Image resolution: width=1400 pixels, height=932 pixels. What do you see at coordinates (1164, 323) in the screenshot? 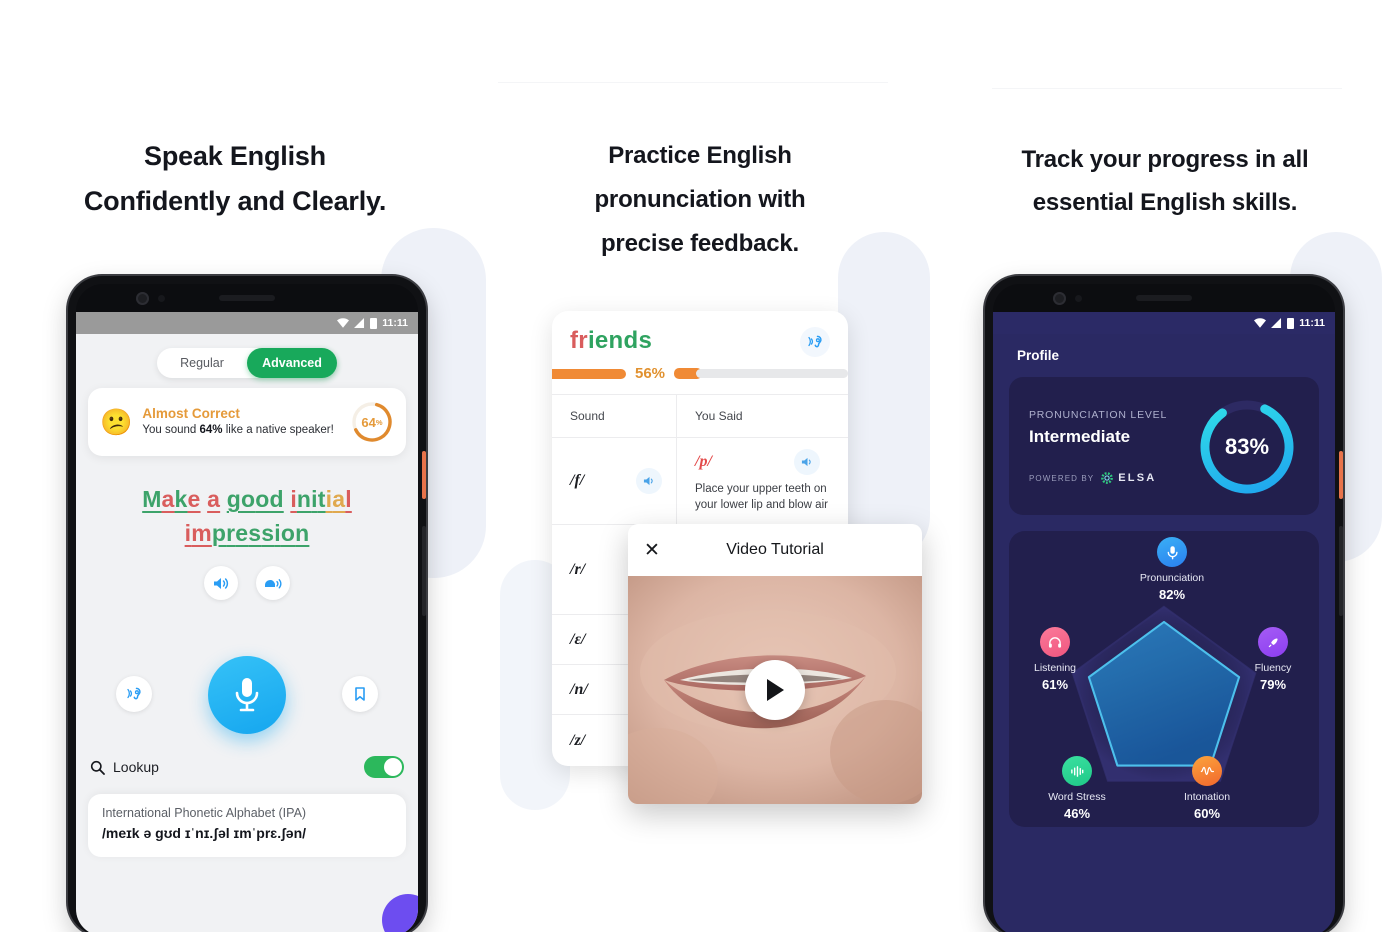
I see `phone3-status-bar: 11:11` at bounding box center [1164, 323].